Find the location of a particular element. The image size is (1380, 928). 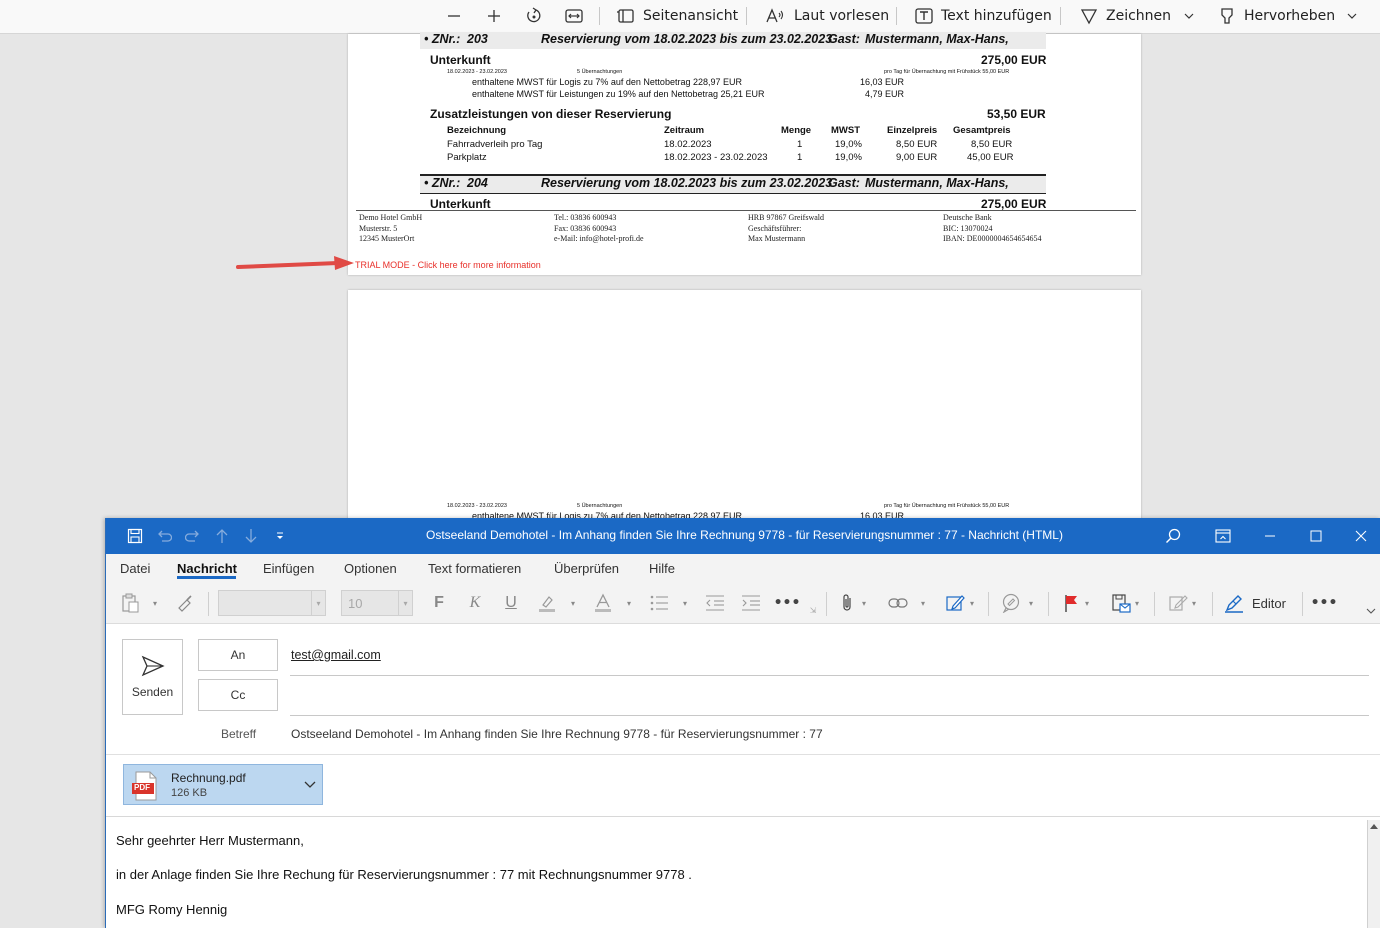

rotate-icon is located at coordinates (534, 16).